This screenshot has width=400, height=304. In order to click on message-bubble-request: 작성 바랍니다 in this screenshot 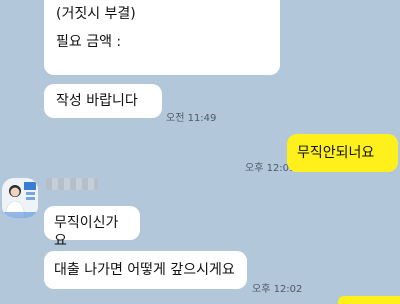, I will do `click(103, 101)`.